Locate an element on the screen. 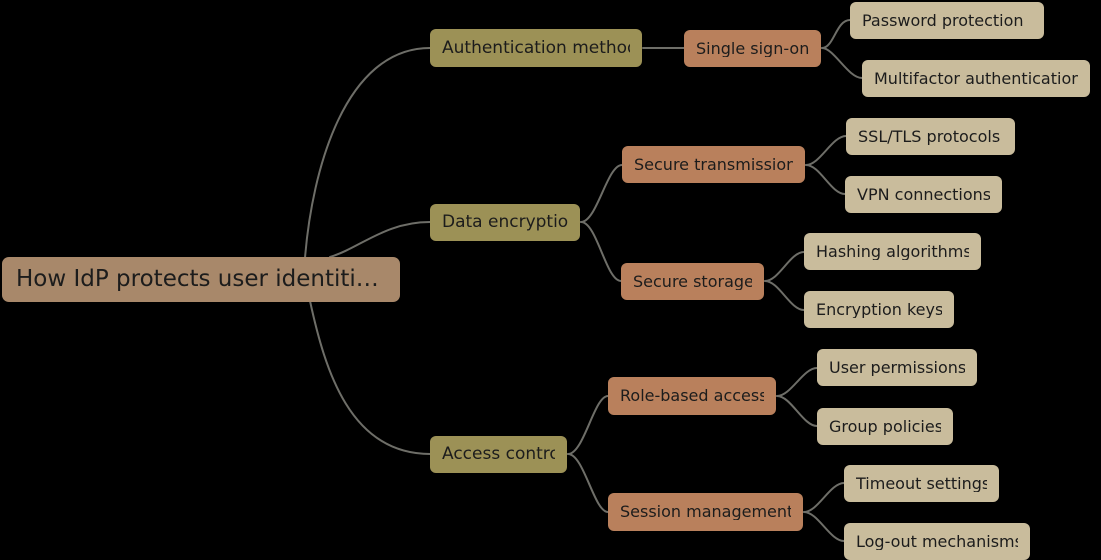 The width and height of the screenshot is (1101, 560). node-authentication-methods-label: Authentication methods is located at coordinates (536, 48).